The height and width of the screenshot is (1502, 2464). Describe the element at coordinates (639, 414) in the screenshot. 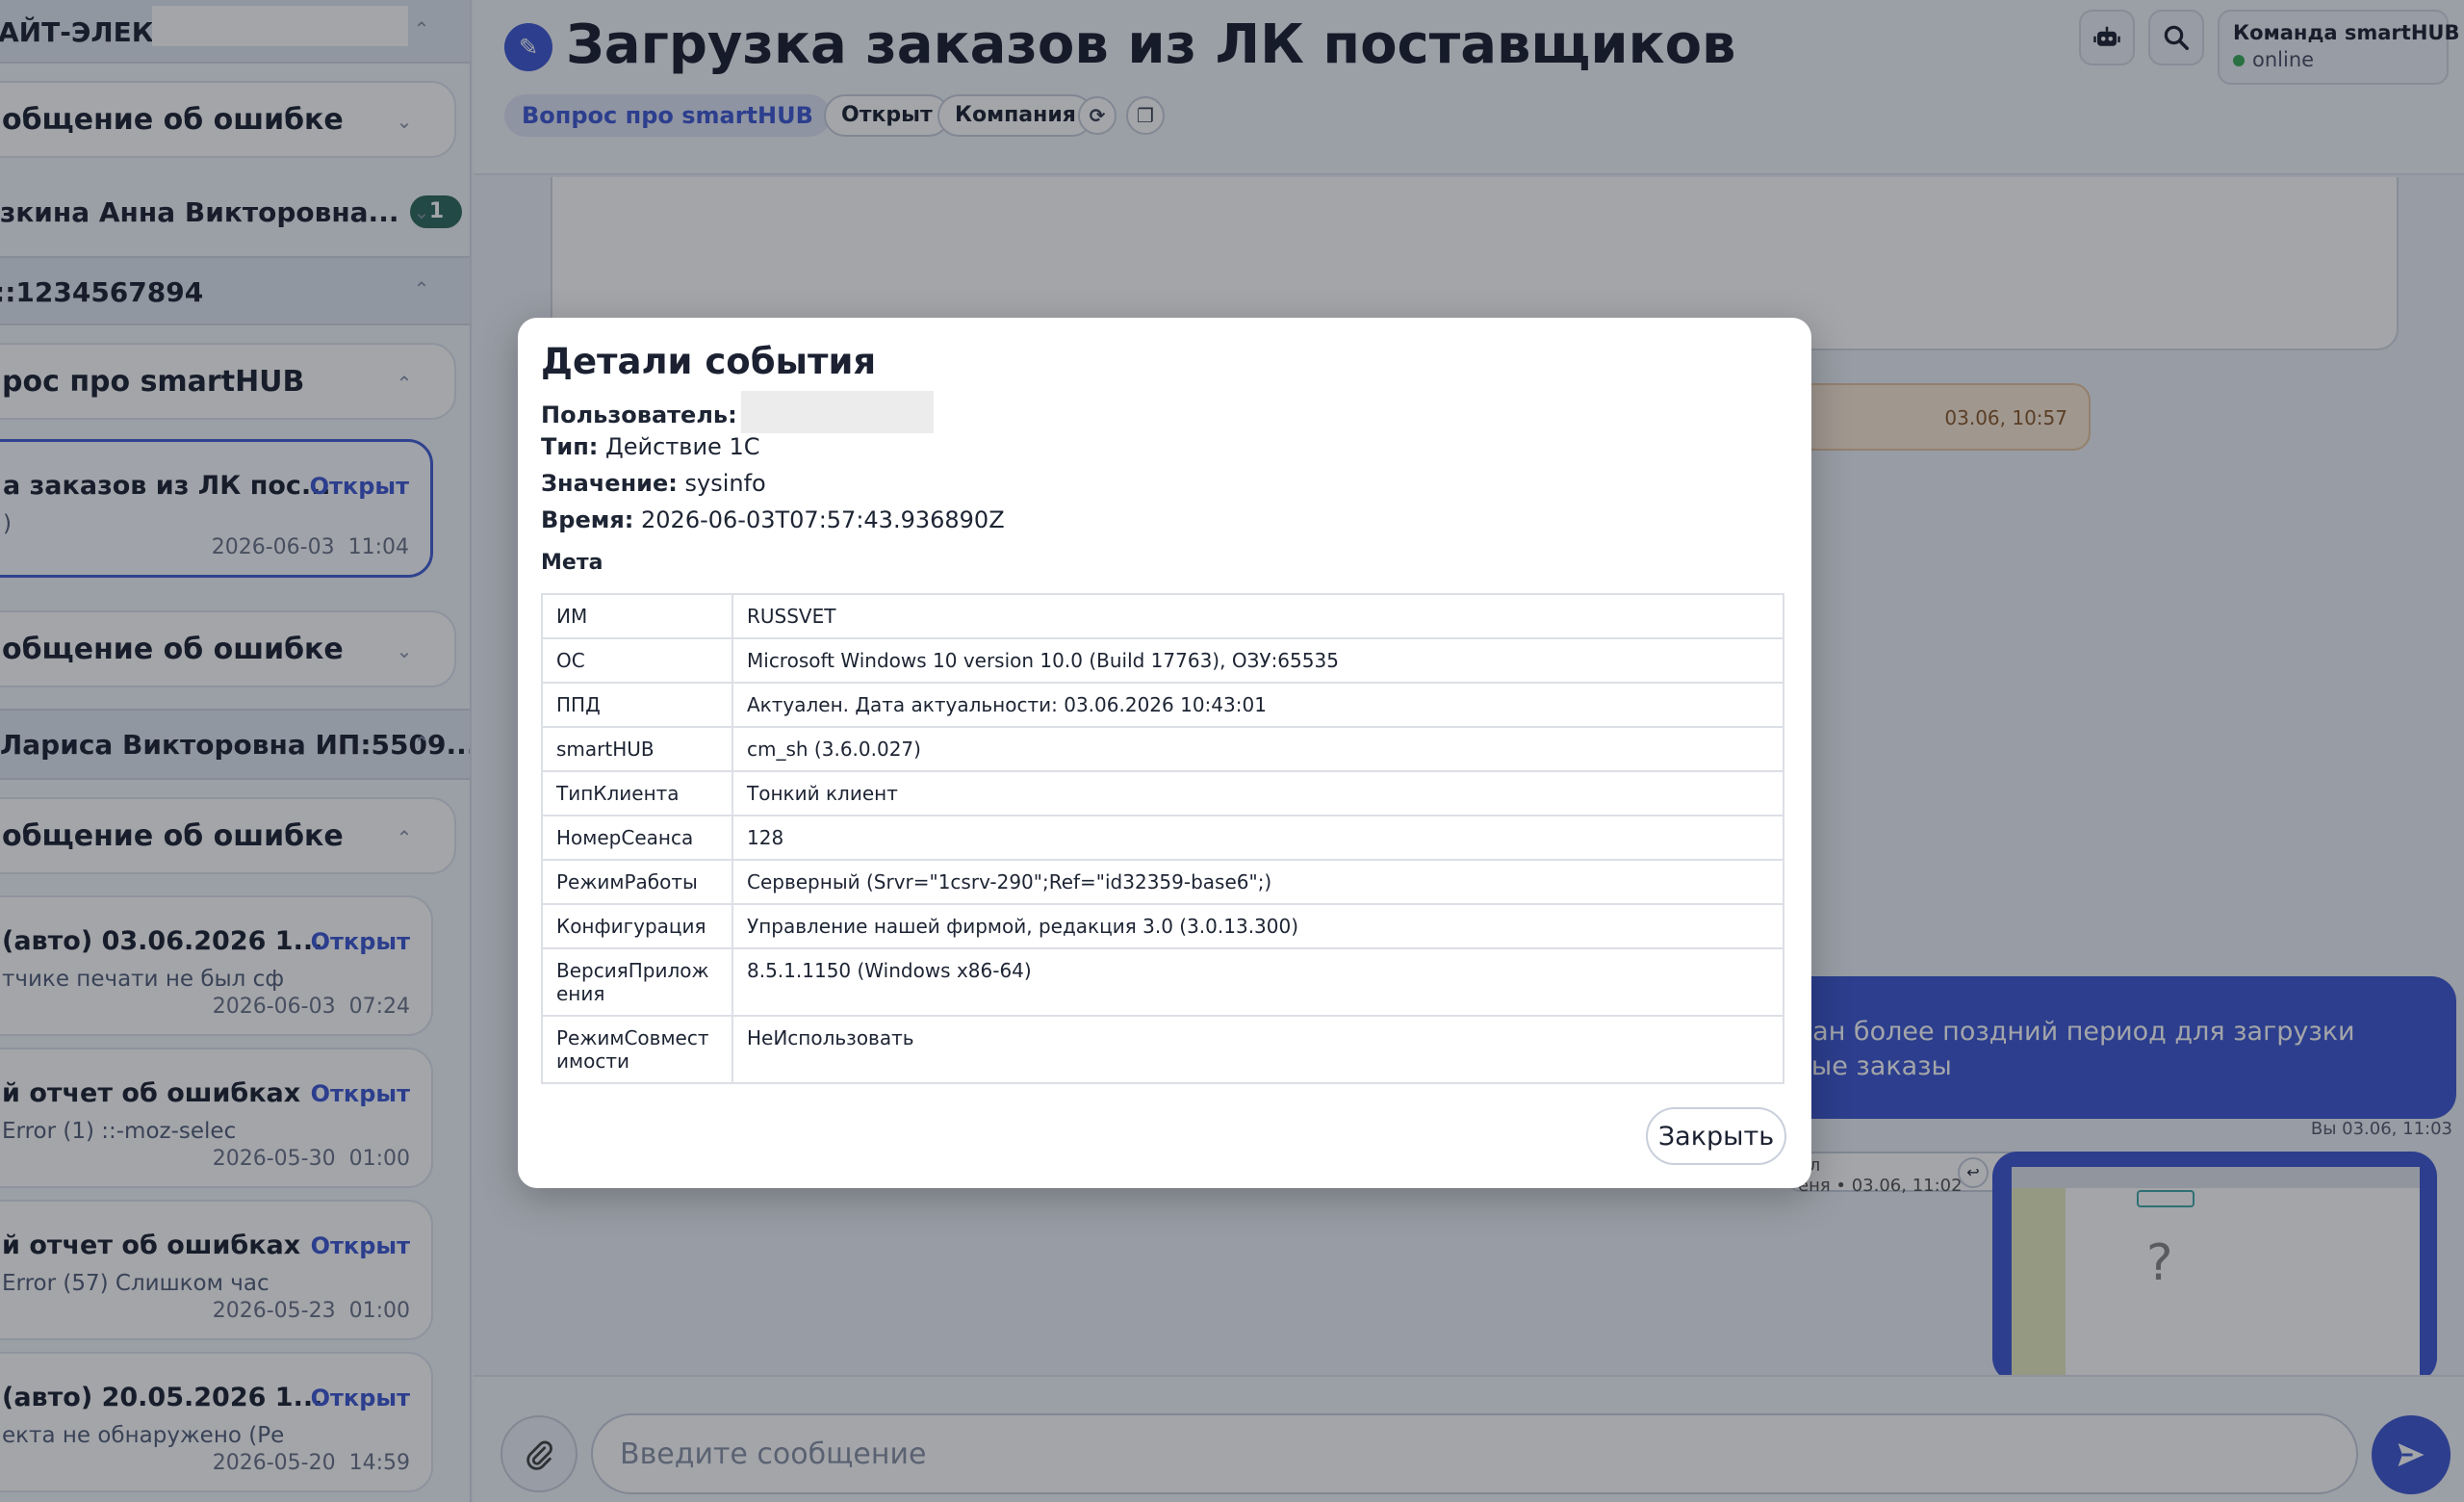

I see `user-label: Пользователь:` at that location.